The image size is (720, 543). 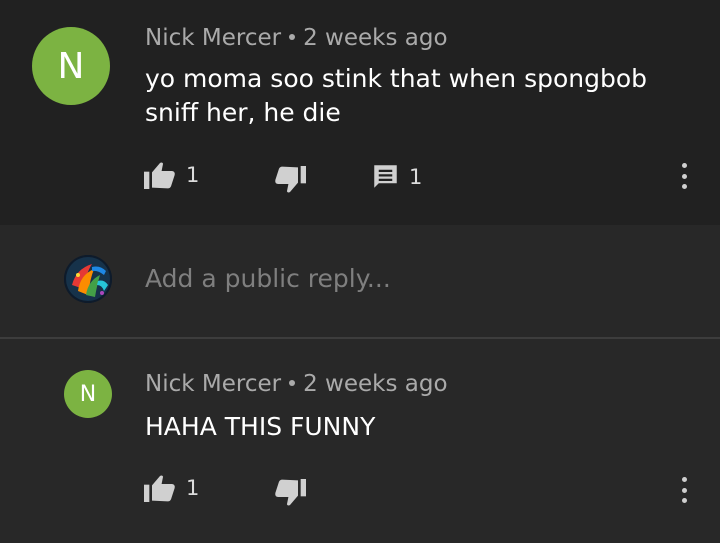 I want to click on timestamp: 2 weeks ago, so click(x=375, y=38).